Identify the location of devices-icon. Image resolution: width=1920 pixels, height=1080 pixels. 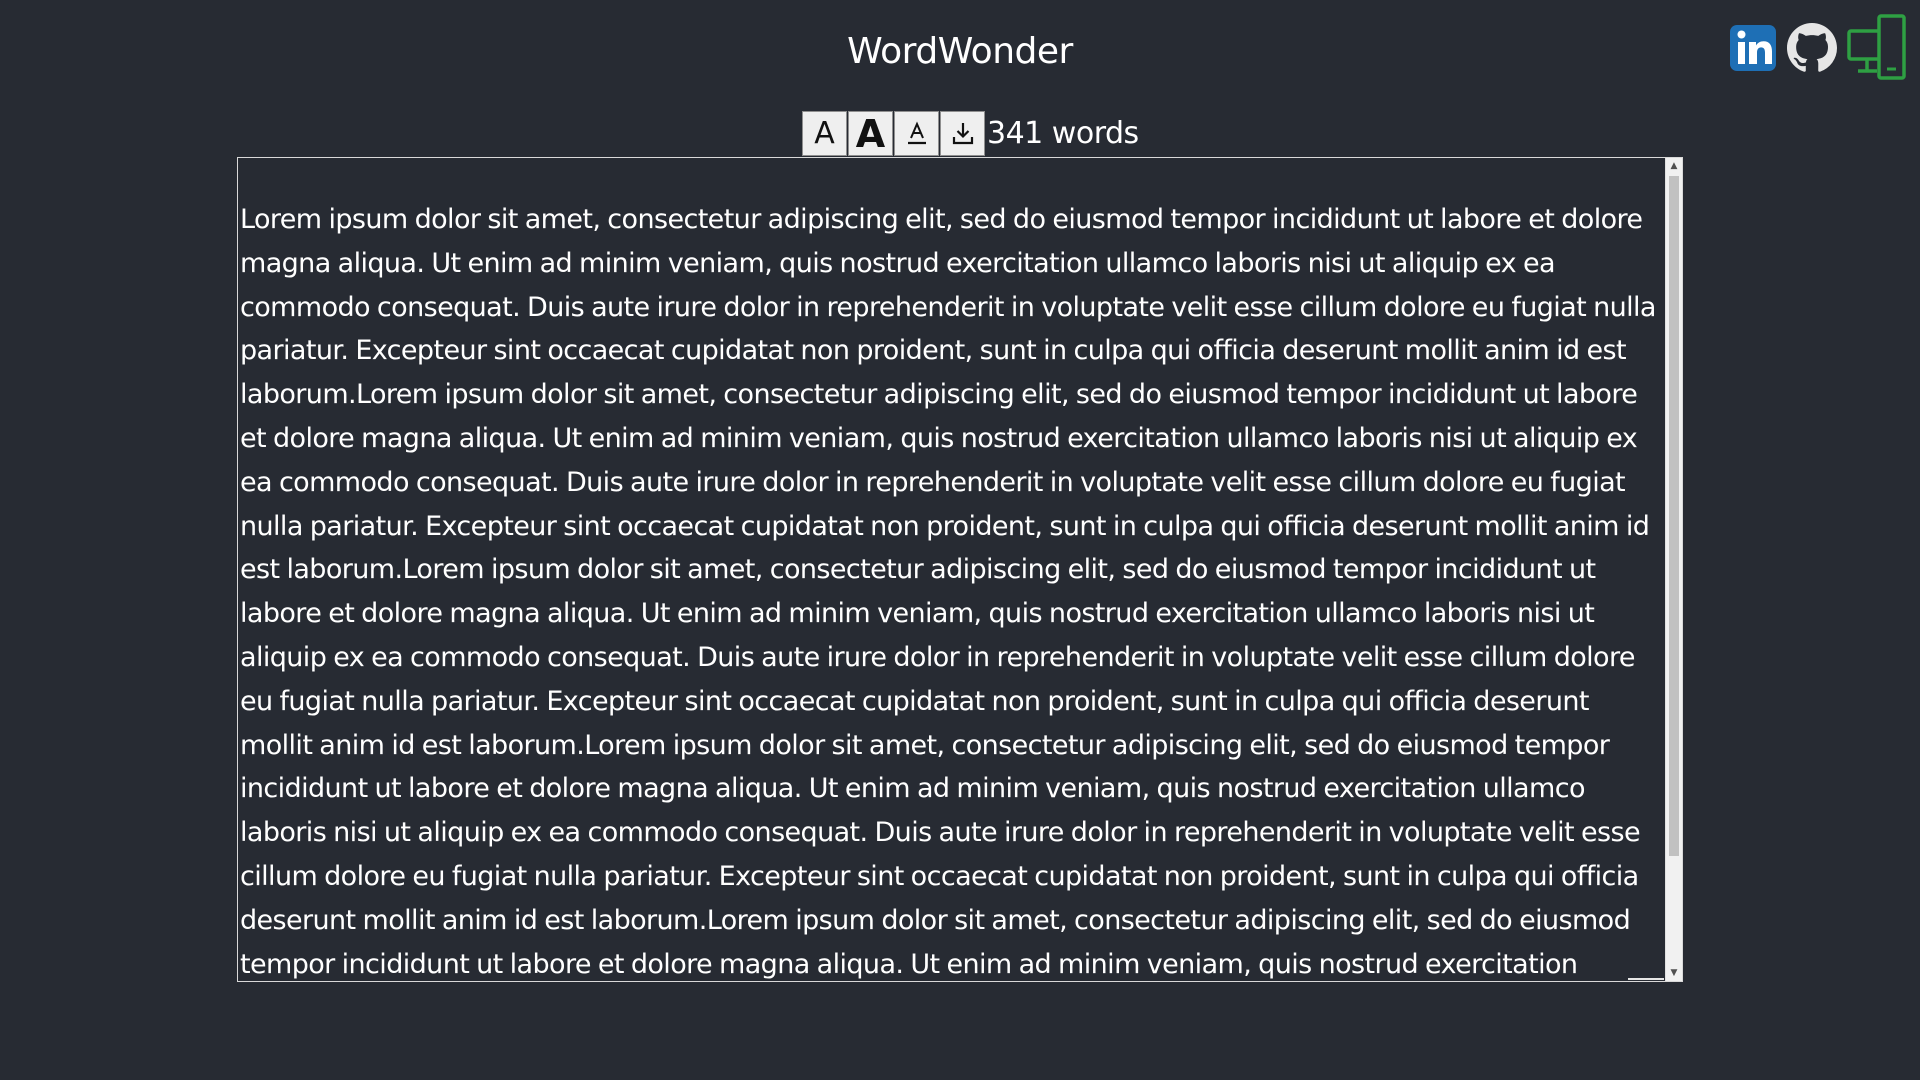
(1876, 47).